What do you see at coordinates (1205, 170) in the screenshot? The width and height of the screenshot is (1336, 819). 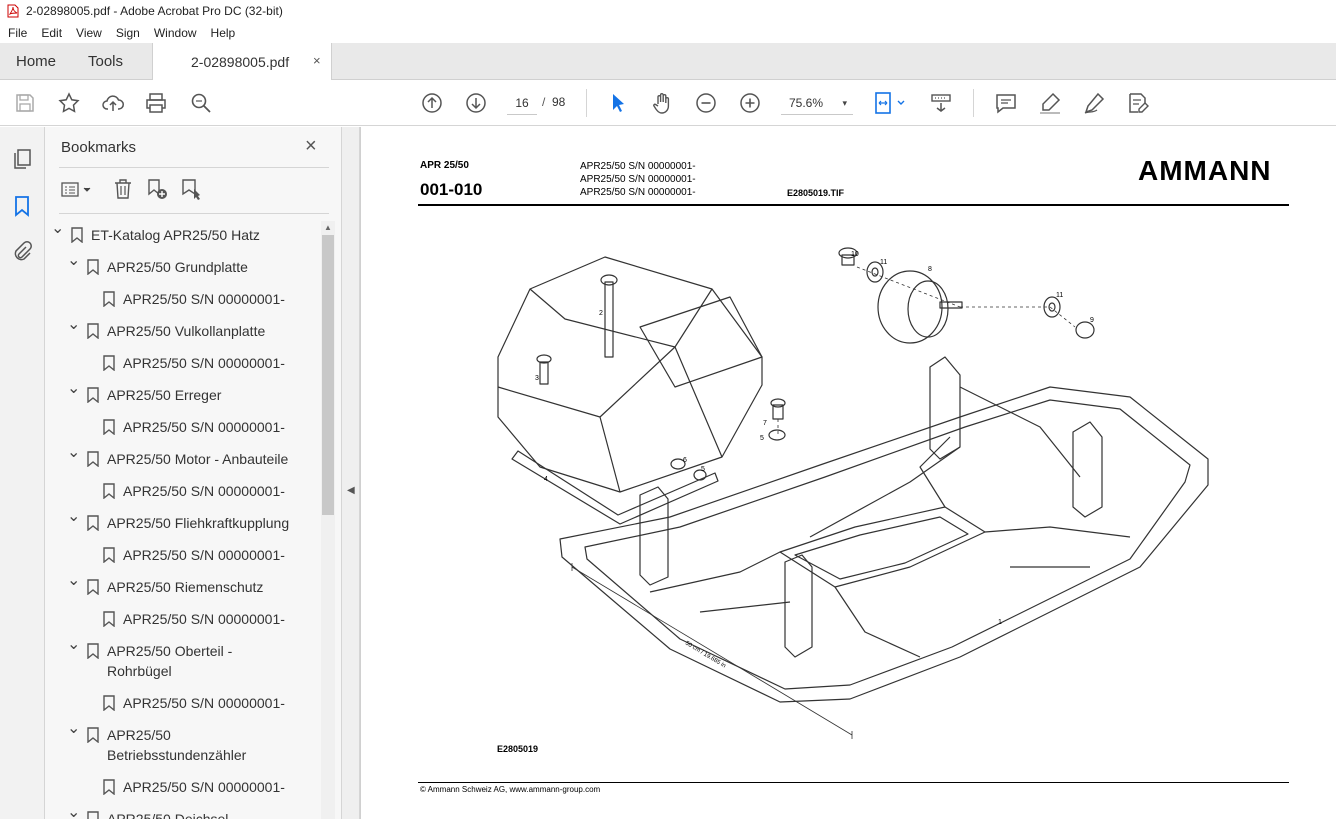 I see `ammann-logo: AMMANN` at bounding box center [1205, 170].